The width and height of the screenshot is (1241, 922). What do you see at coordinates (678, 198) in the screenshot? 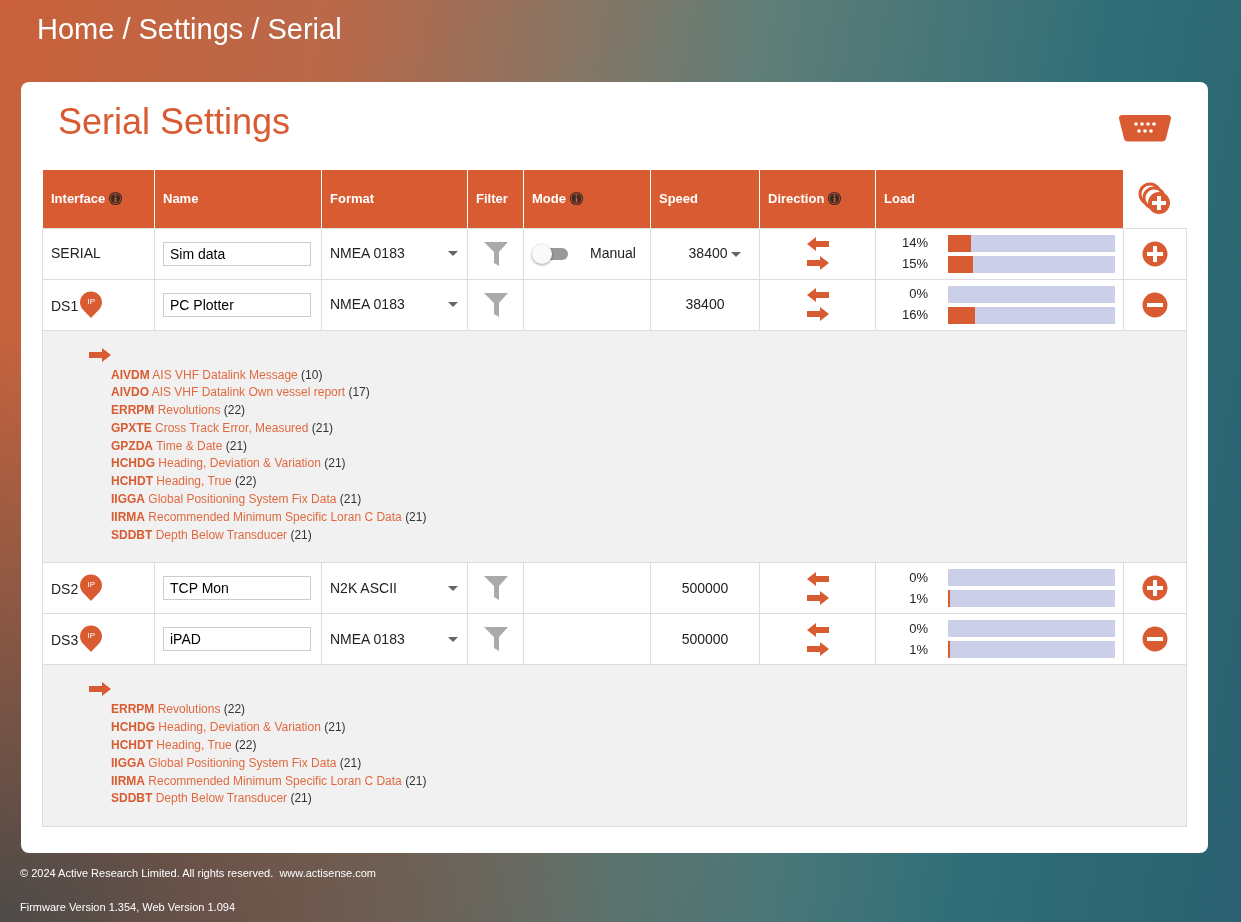
I see `column-header: Speed` at bounding box center [678, 198].